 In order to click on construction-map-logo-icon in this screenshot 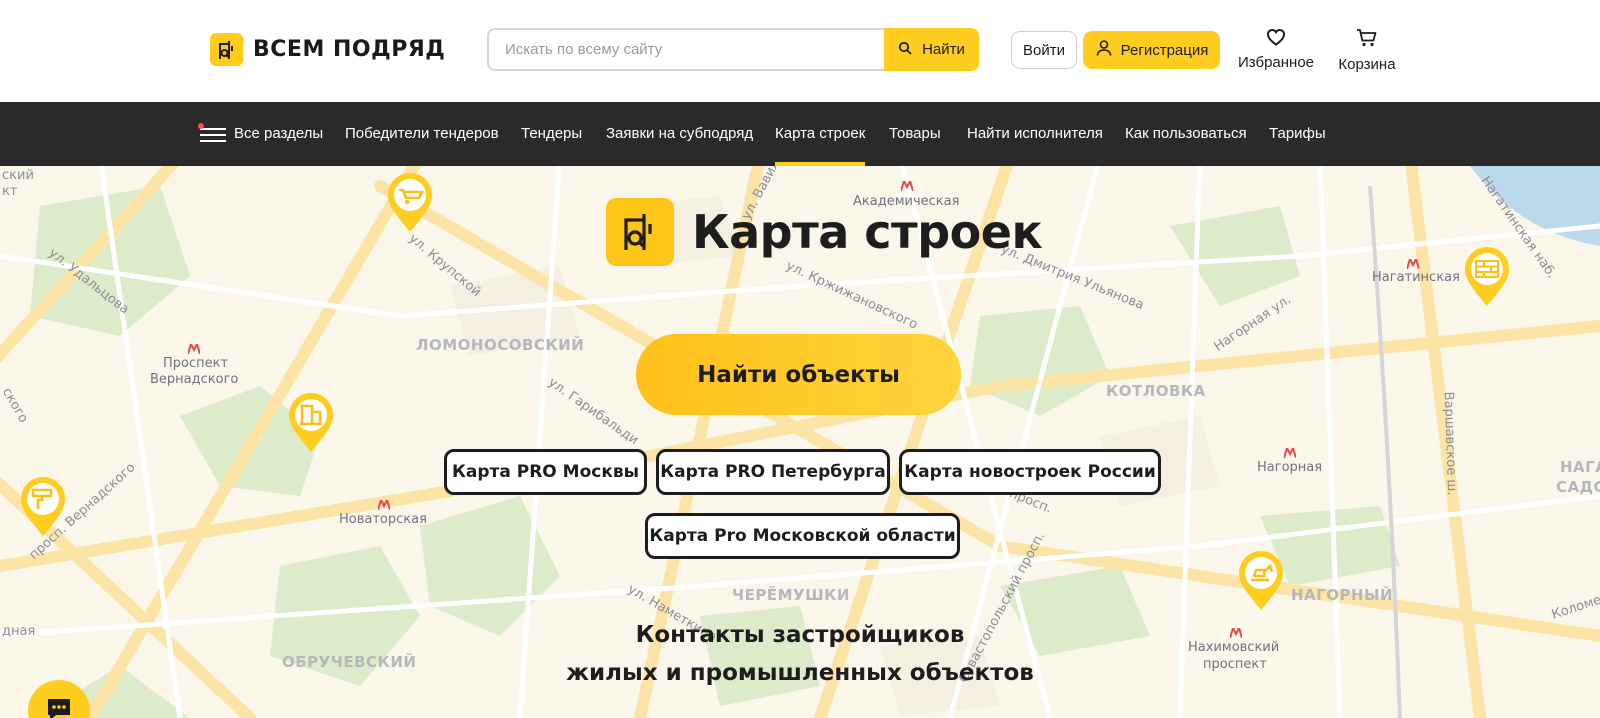, I will do `click(640, 232)`.